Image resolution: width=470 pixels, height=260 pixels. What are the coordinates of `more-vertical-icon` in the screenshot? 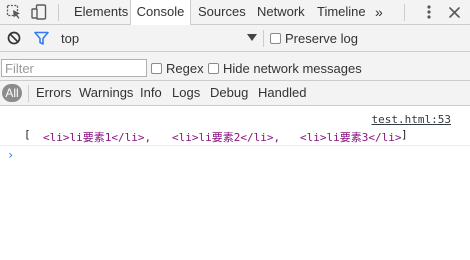 It's located at (429, 12).